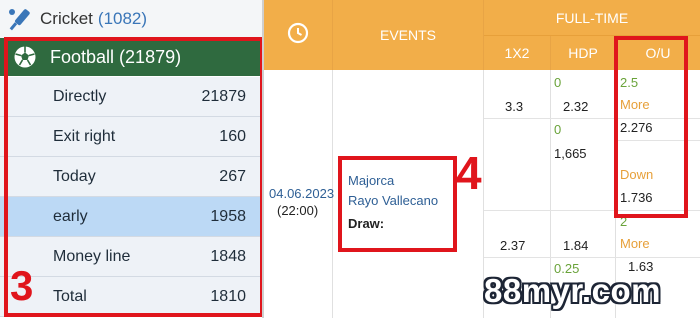  I want to click on header-full-time: FULL-TIME, so click(592, 18).